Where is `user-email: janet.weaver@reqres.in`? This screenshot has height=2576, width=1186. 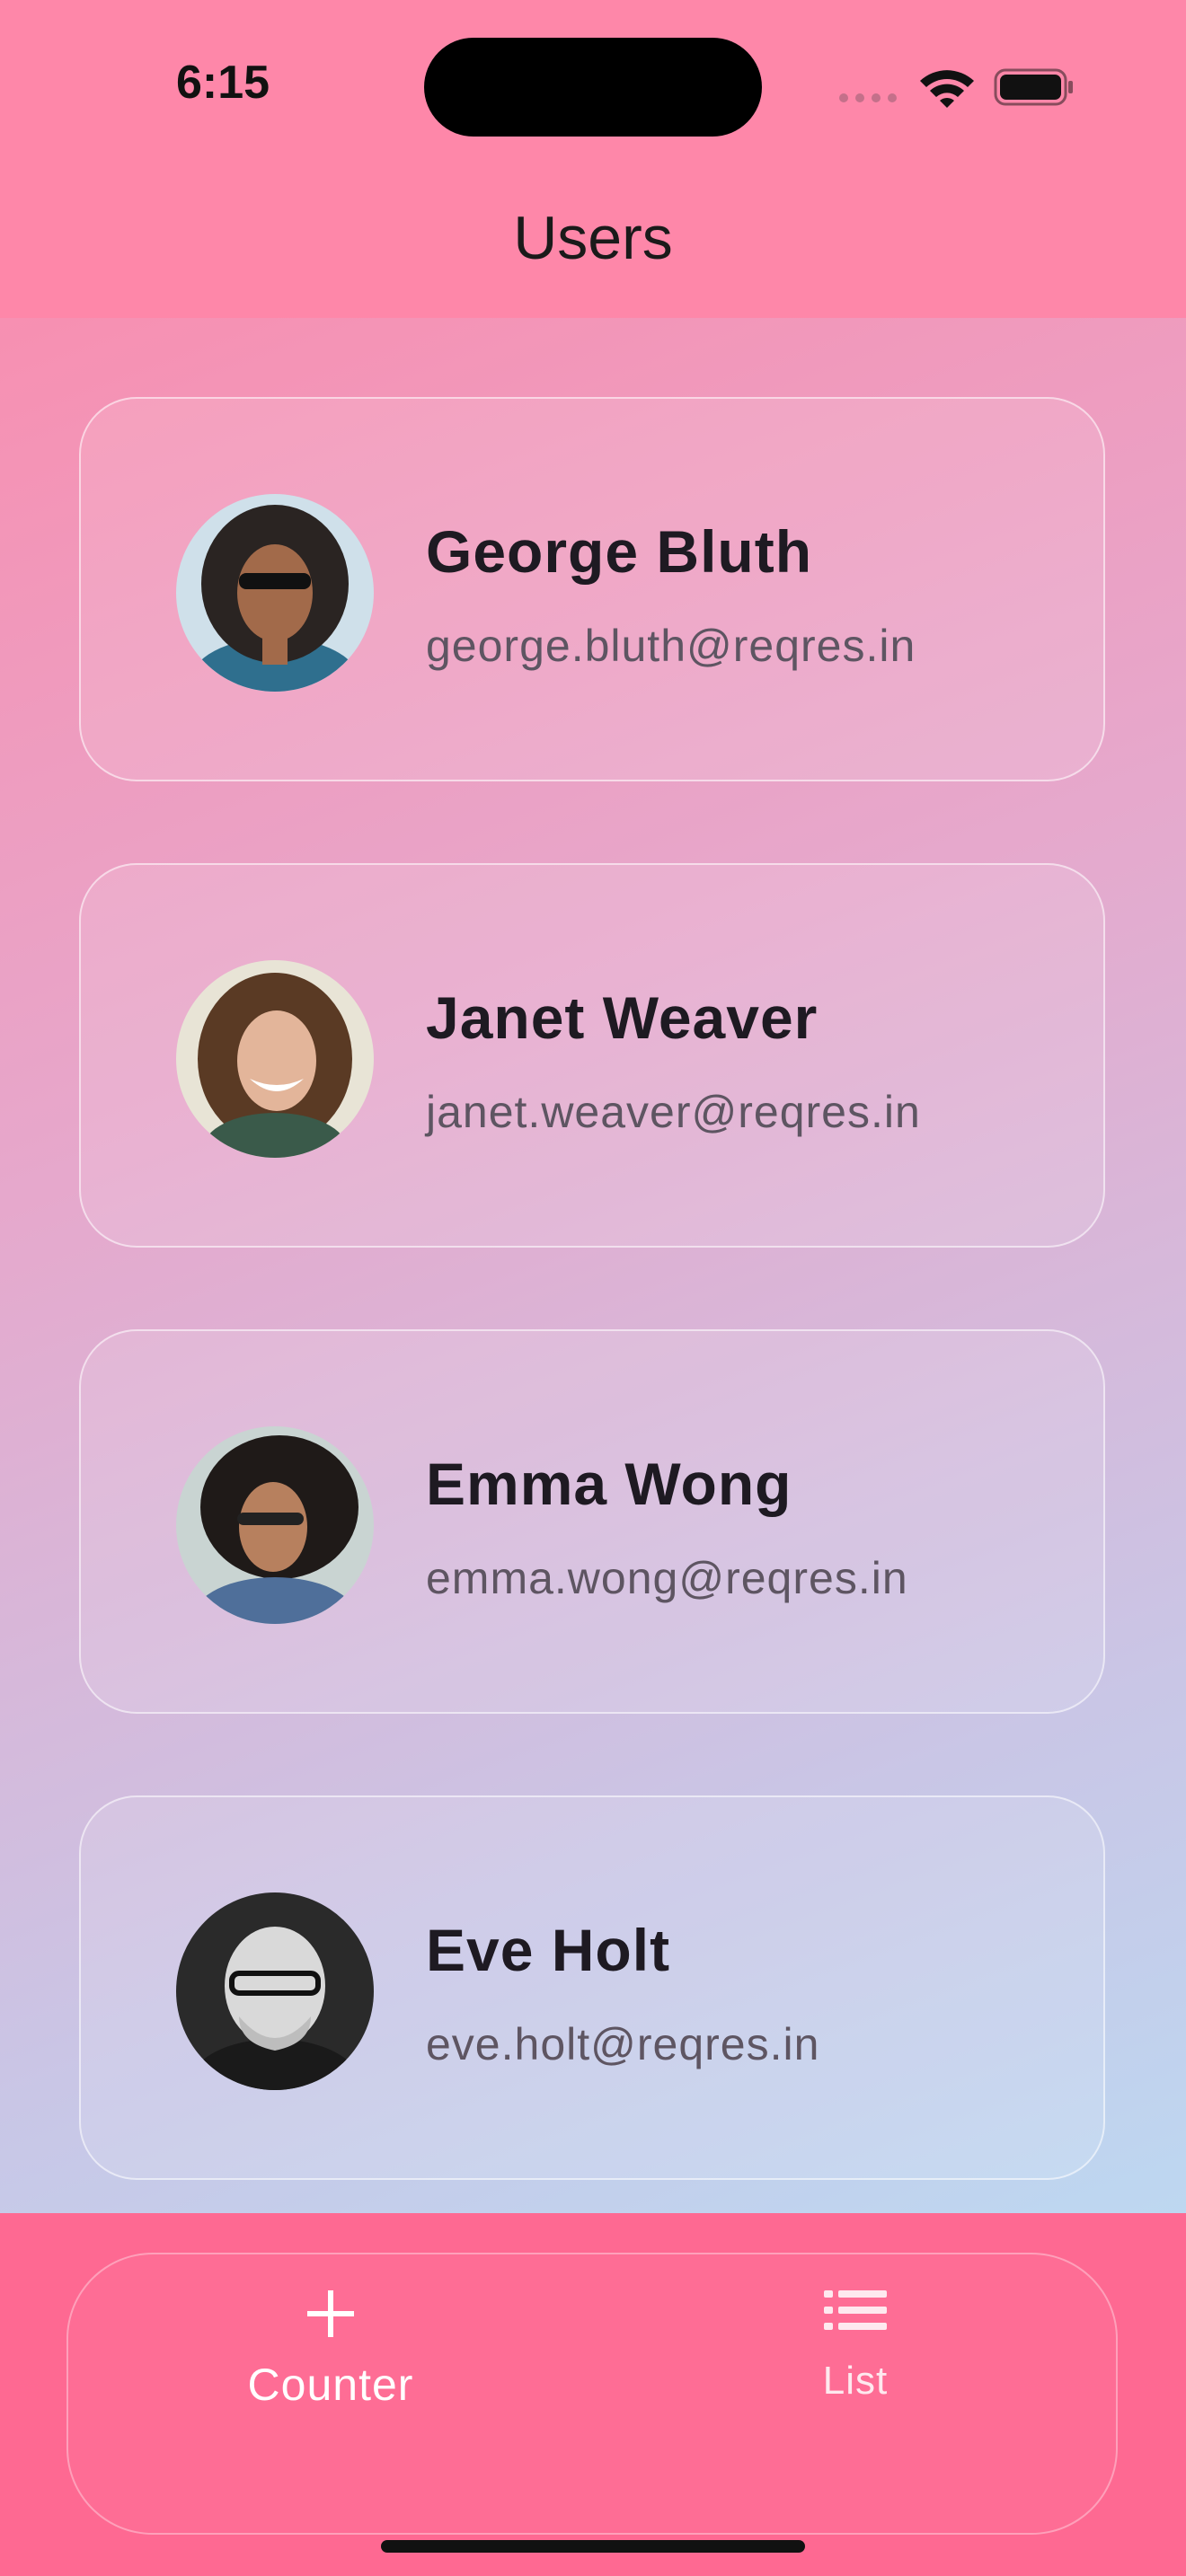
user-email: janet.weaver@reqres.in is located at coordinates (673, 1112).